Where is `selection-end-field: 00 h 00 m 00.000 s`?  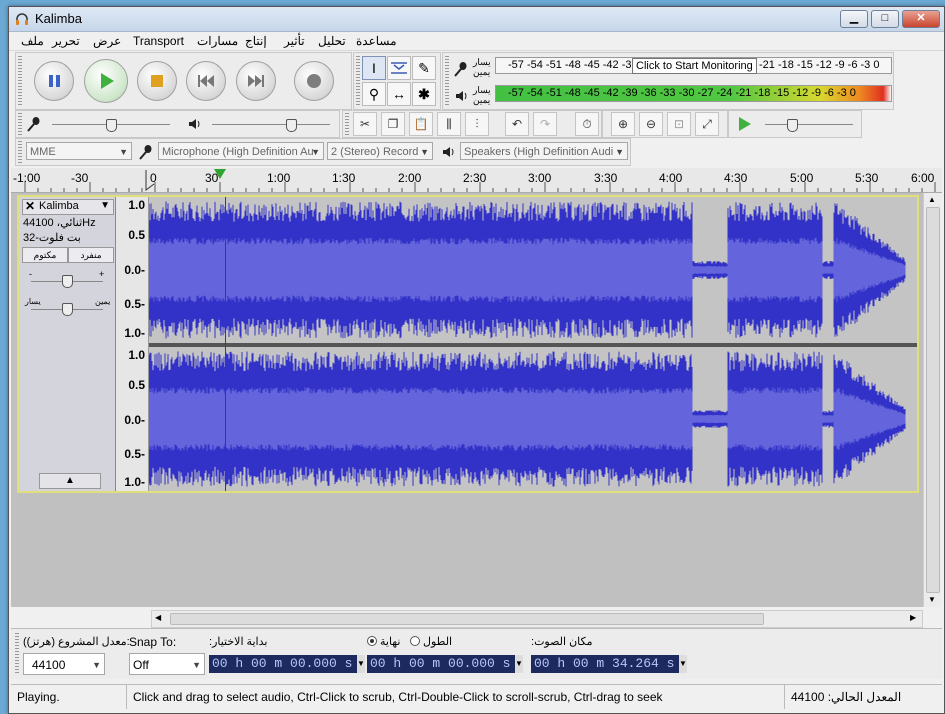 selection-end-field: 00 h 00 m 00.000 s is located at coordinates (441, 664).